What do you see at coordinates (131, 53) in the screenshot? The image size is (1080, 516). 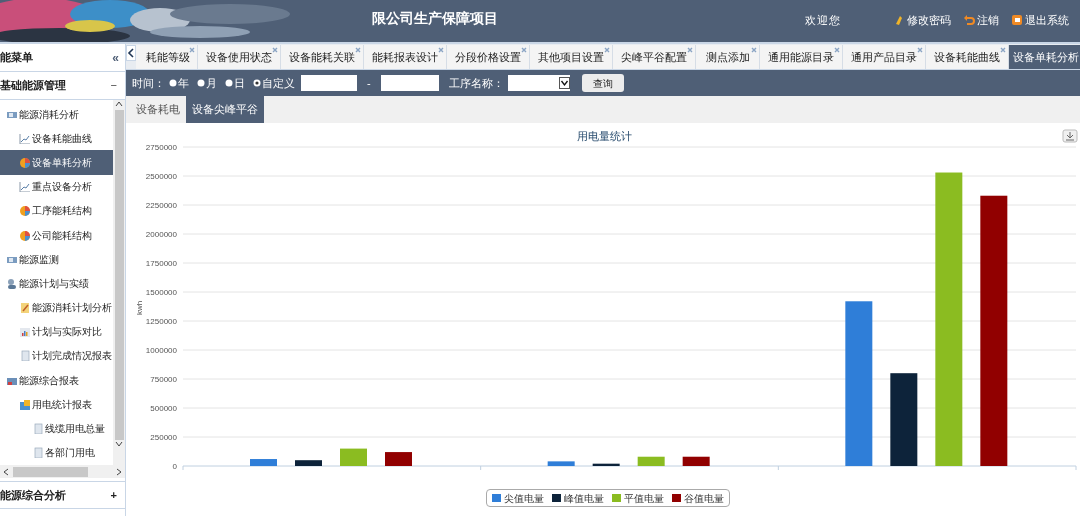 I see `scroll-left-button` at bounding box center [131, 53].